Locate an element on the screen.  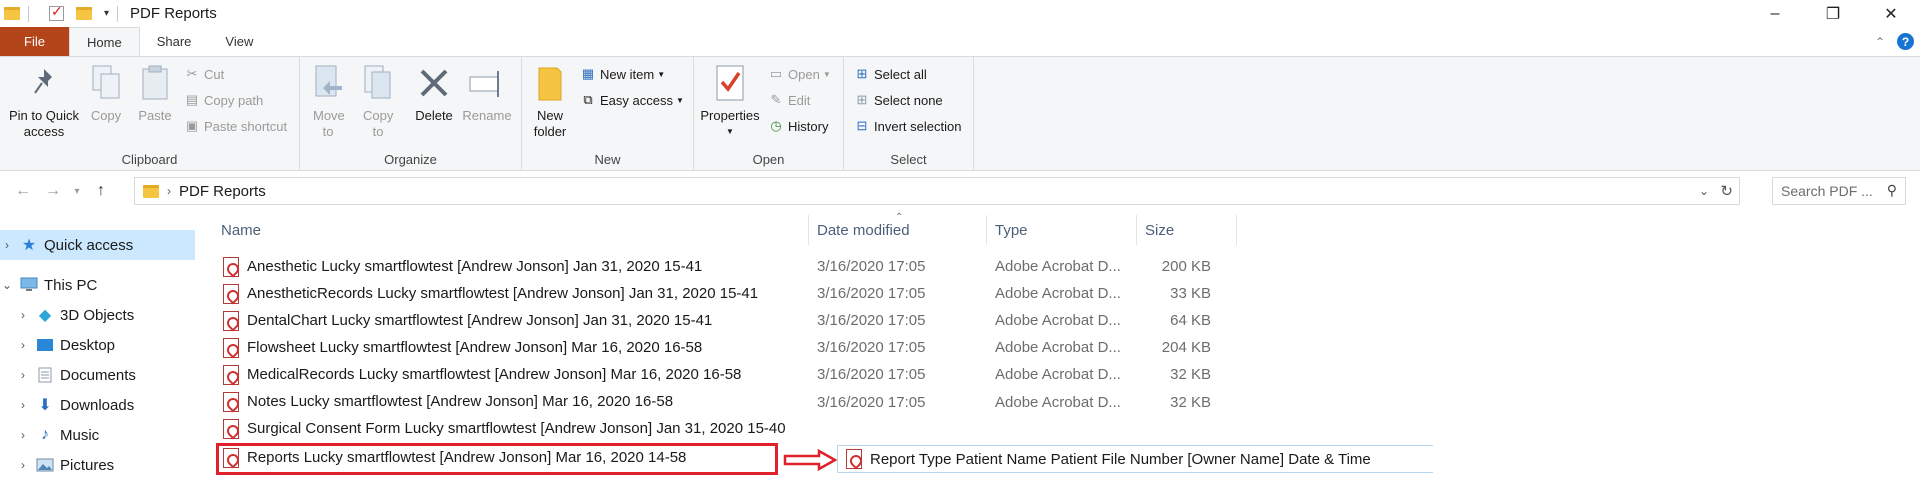
nav-item-quick-access: › ★ Quick access is located at coordinates (97, 245).